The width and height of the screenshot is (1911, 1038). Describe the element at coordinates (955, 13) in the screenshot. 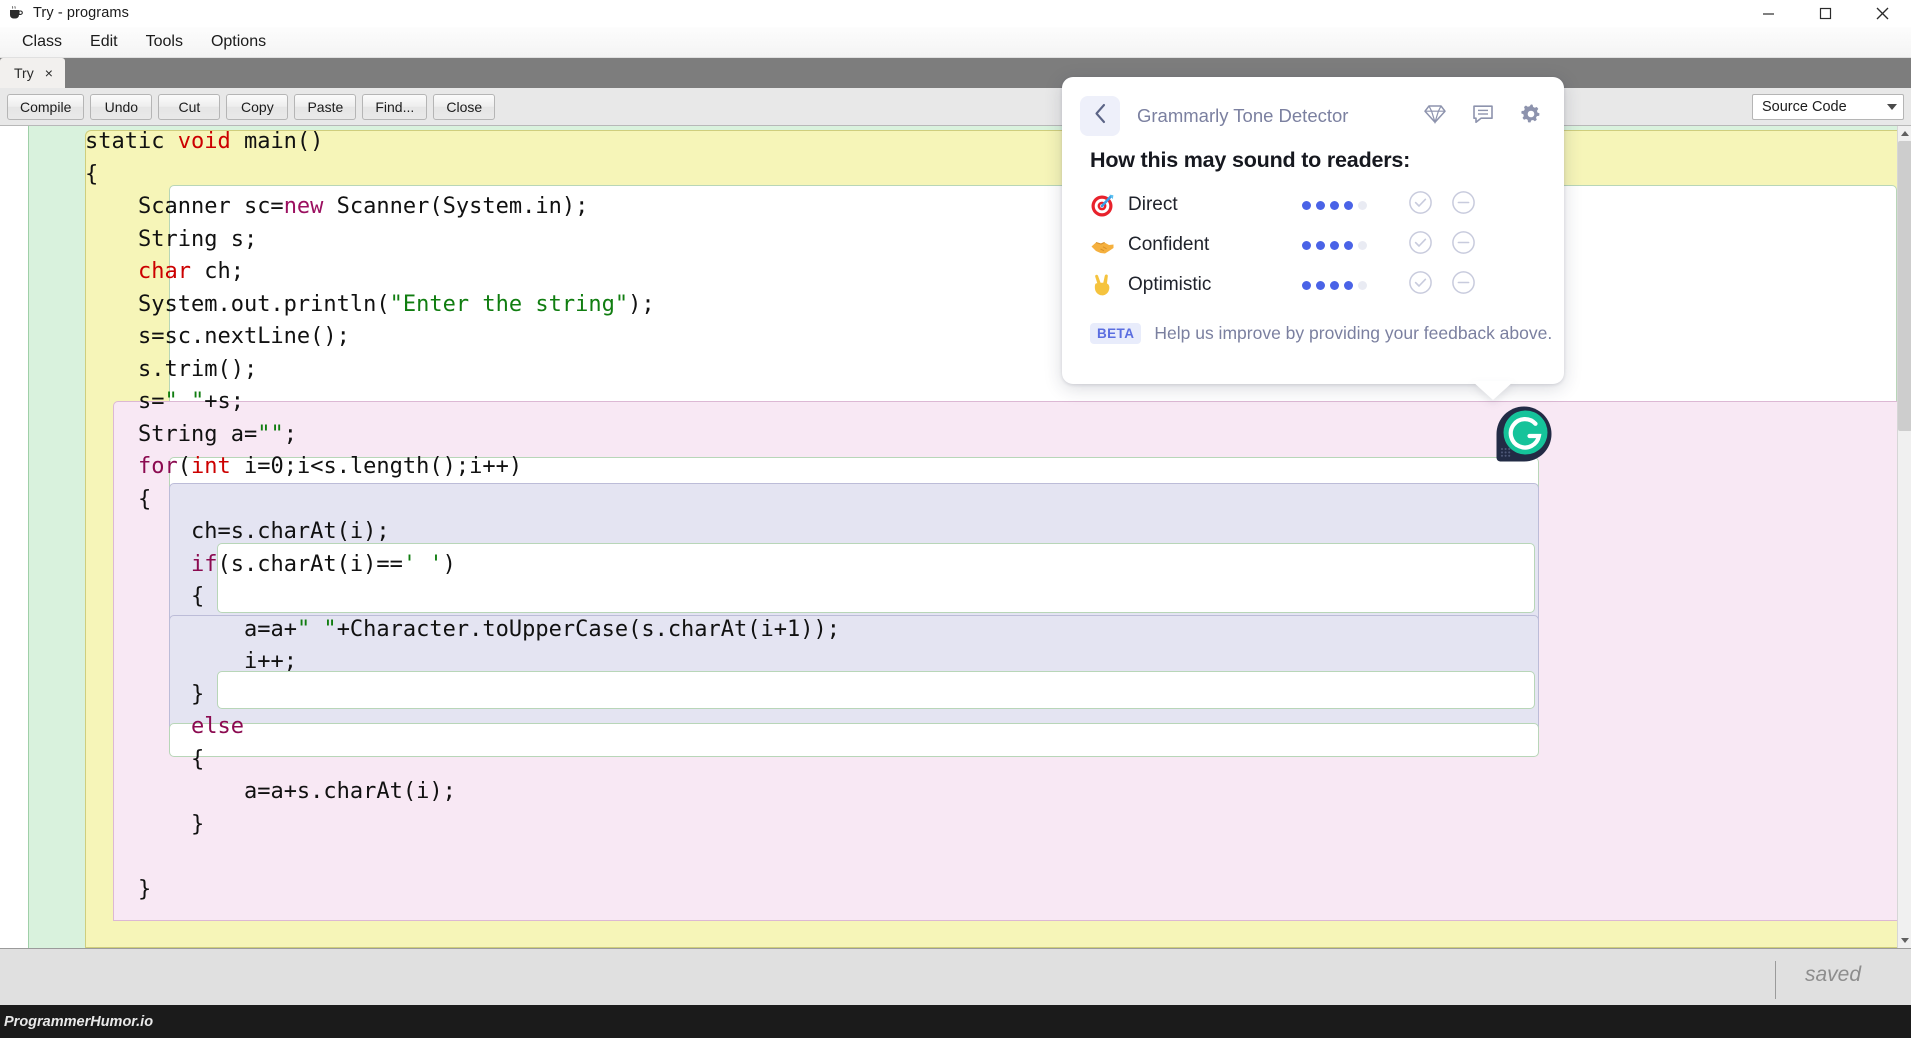

I see `title-bar: Try - programs` at that location.